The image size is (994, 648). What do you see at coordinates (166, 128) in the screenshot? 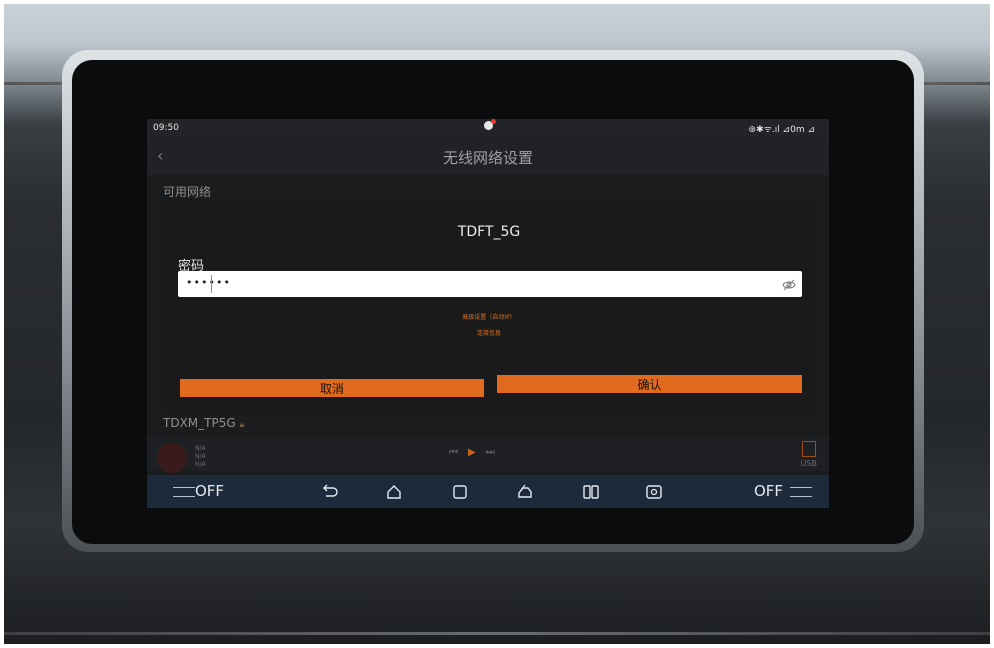
I see `status-time: 09:50` at bounding box center [166, 128].